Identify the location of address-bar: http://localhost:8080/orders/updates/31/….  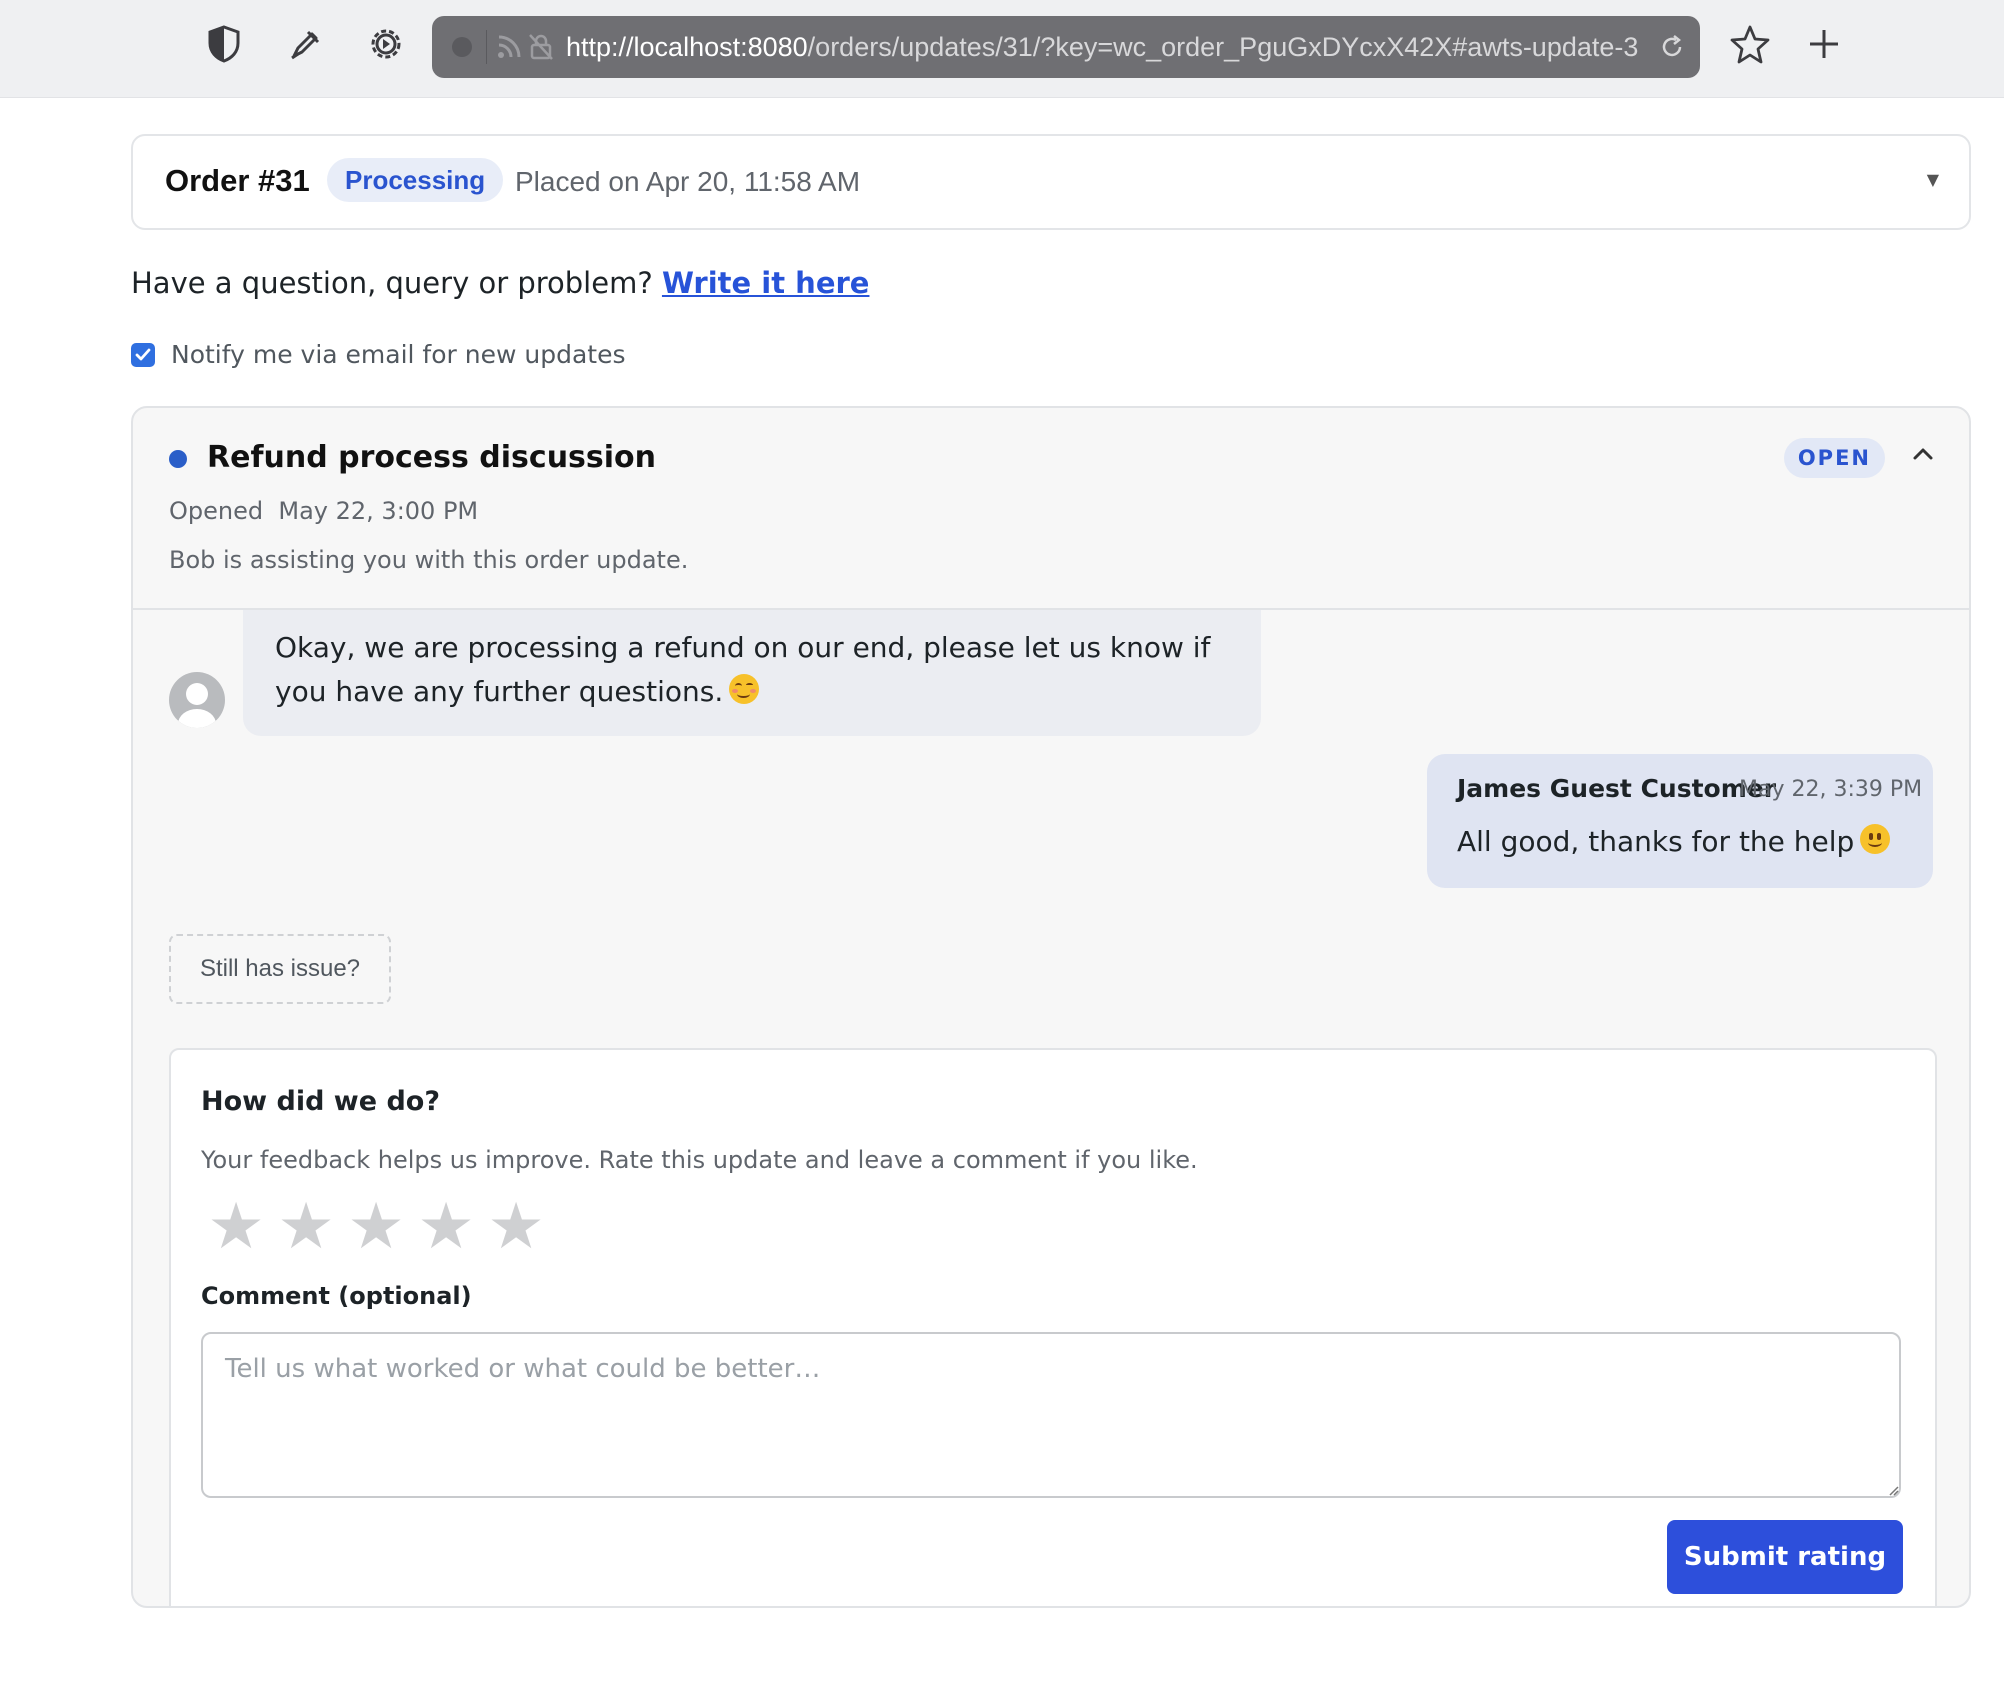
(1066, 47).